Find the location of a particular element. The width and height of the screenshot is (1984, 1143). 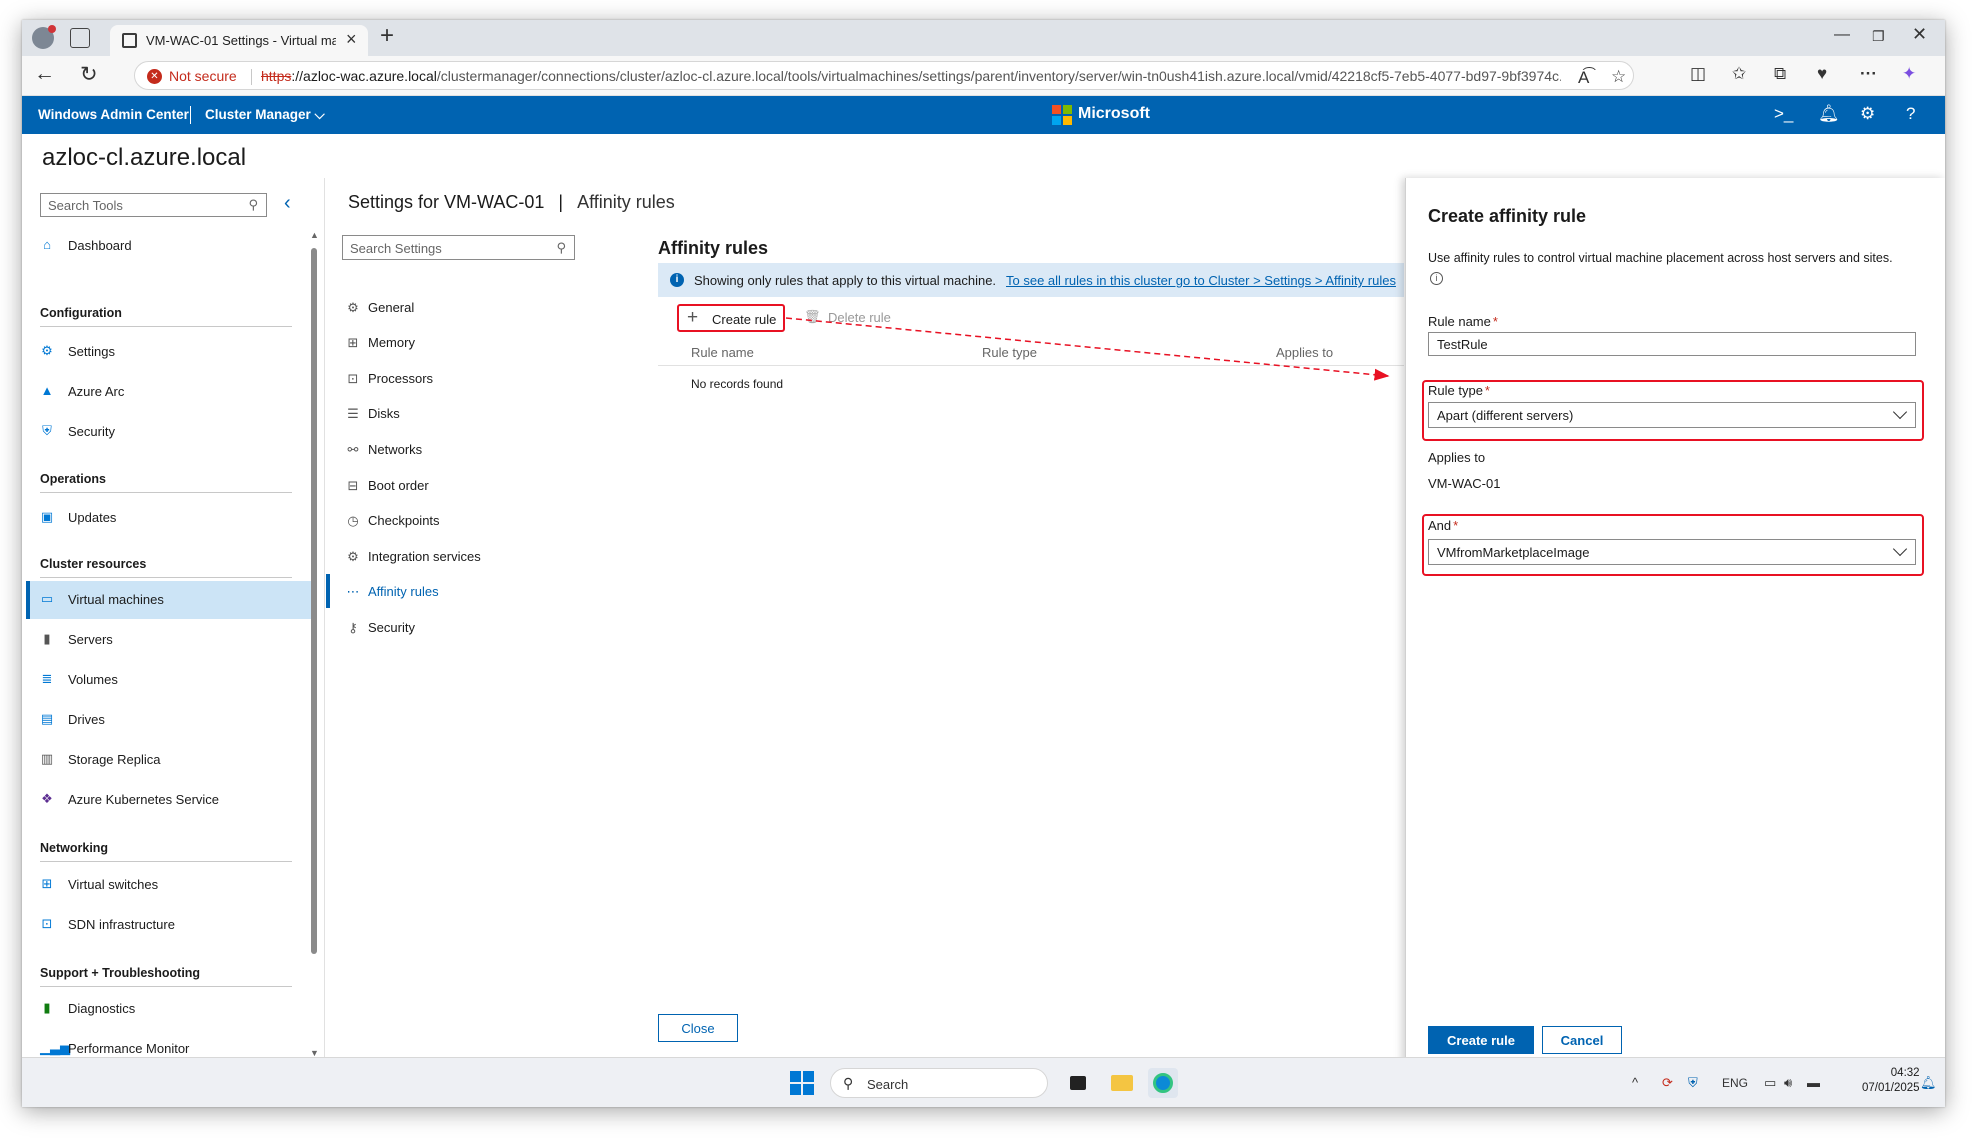

edge-browser-icon is located at coordinates (1163, 1083).